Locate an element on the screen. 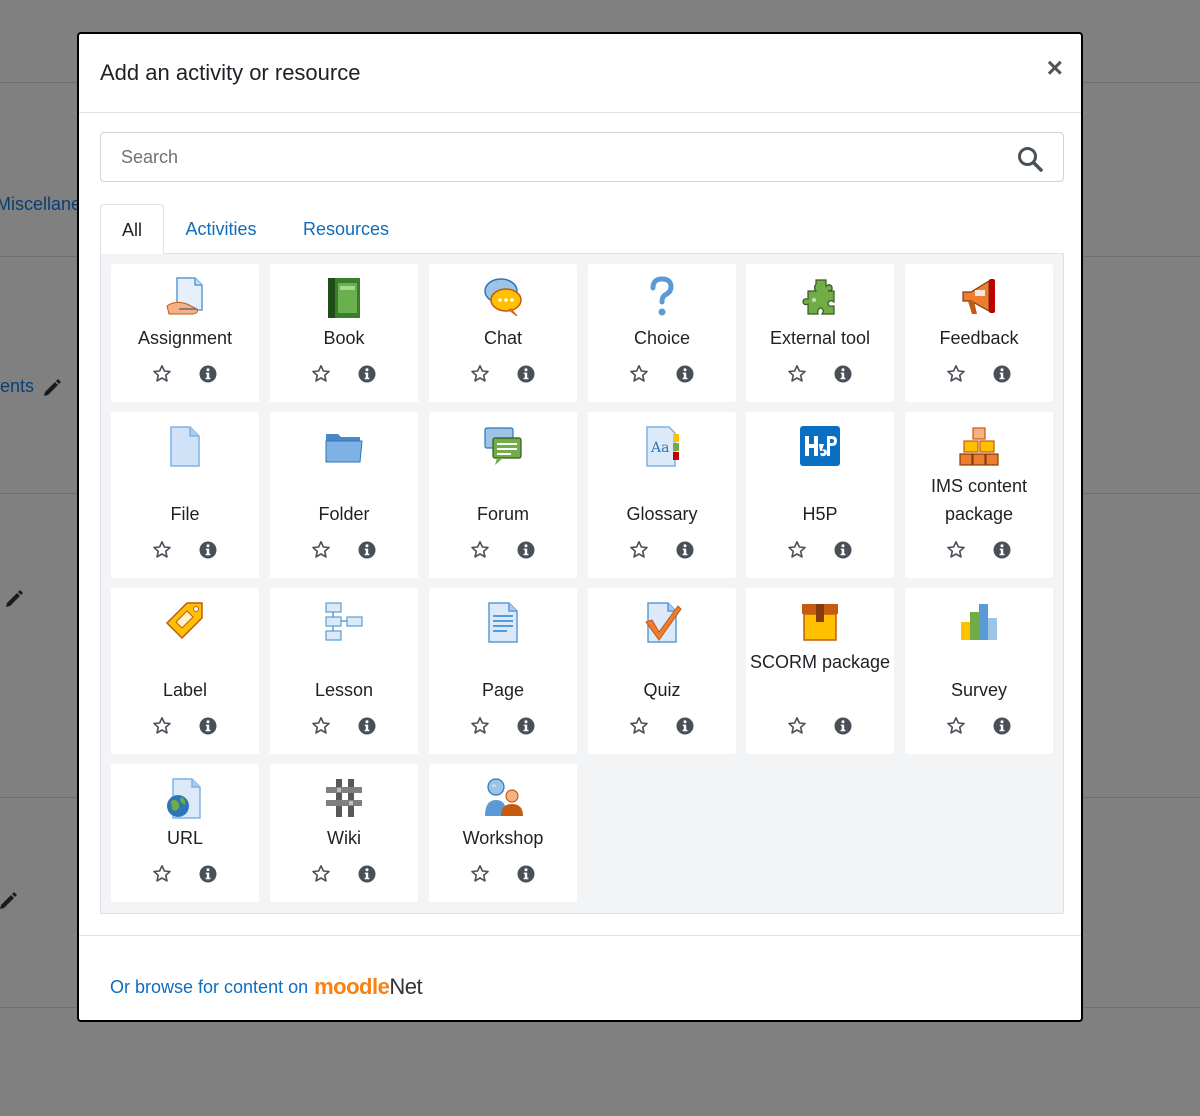 This screenshot has height=1116, width=1200. activity-card-page: Page is located at coordinates (503, 671).